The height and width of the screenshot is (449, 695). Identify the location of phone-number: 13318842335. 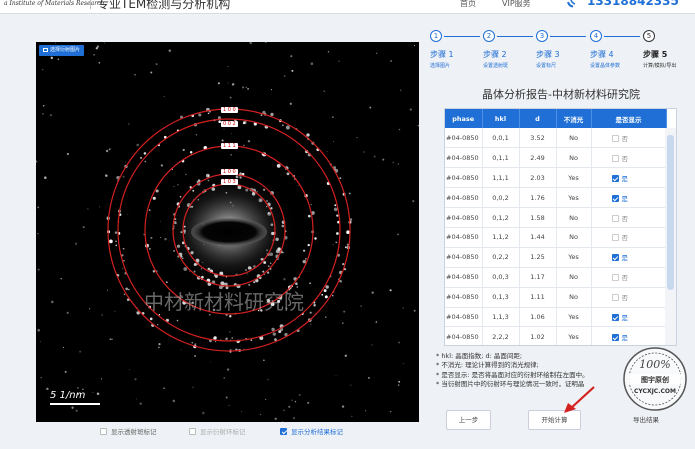
(633, 4).